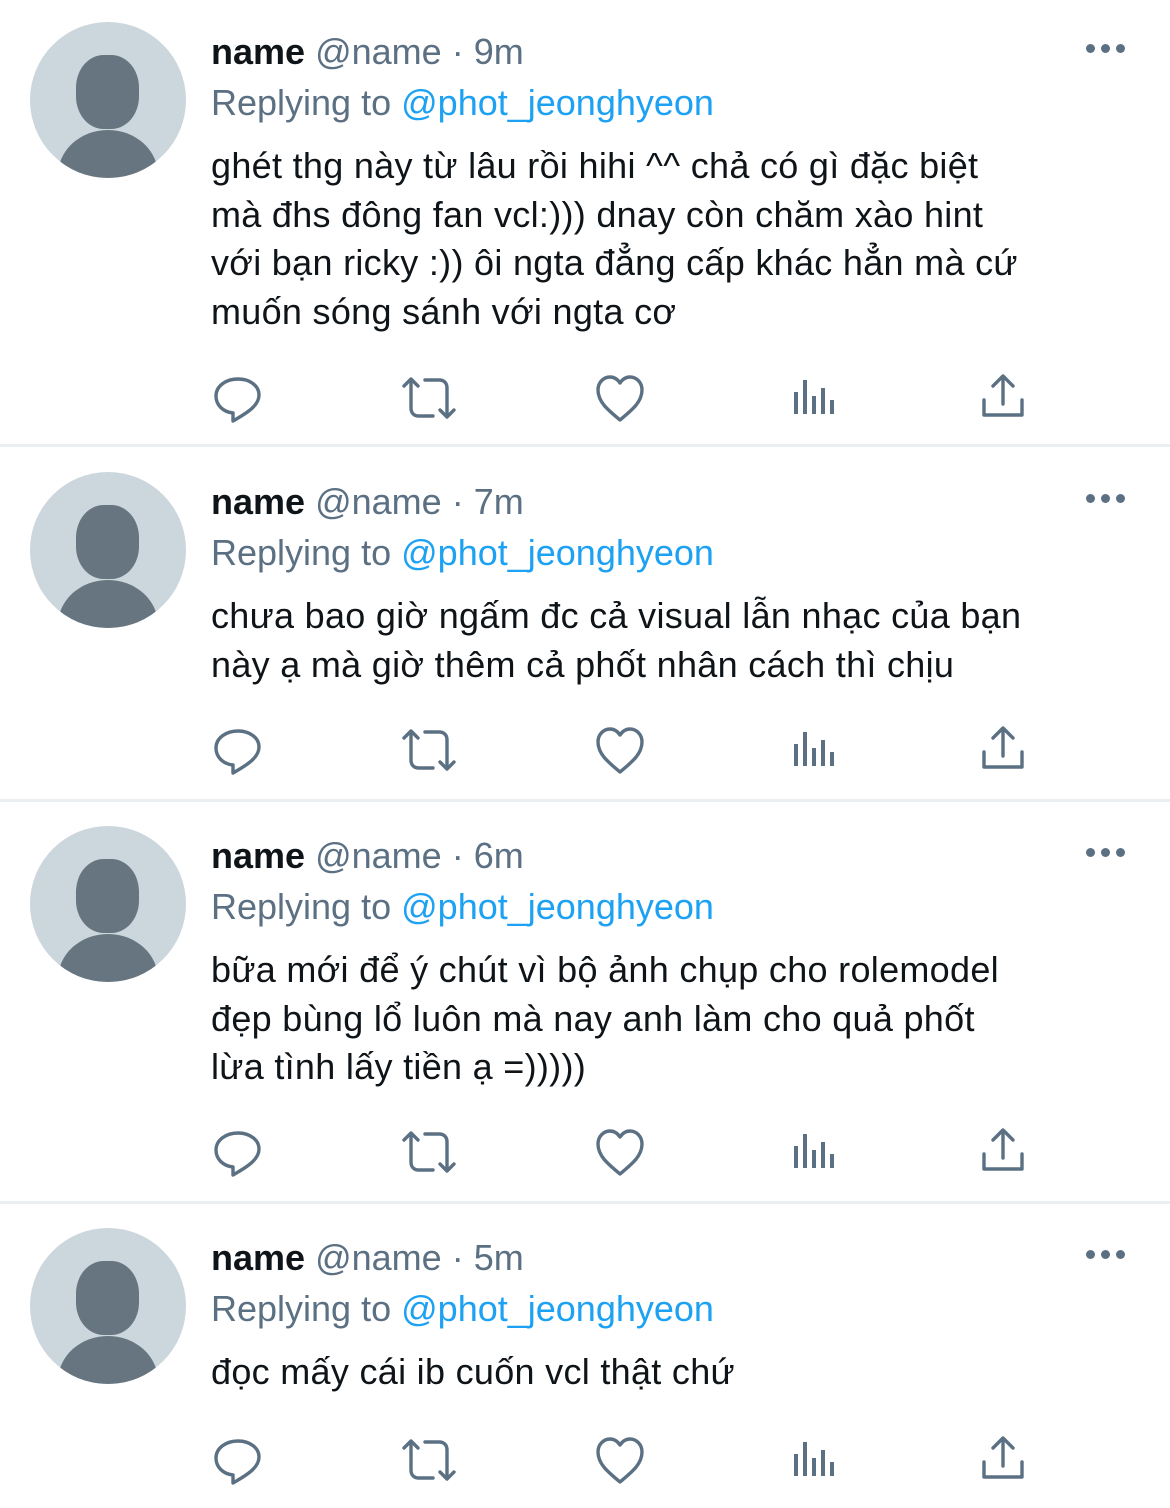 The height and width of the screenshot is (1508, 1170). Describe the element at coordinates (499, 501) in the screenshot. I see `timestamp: 7m` at that location.